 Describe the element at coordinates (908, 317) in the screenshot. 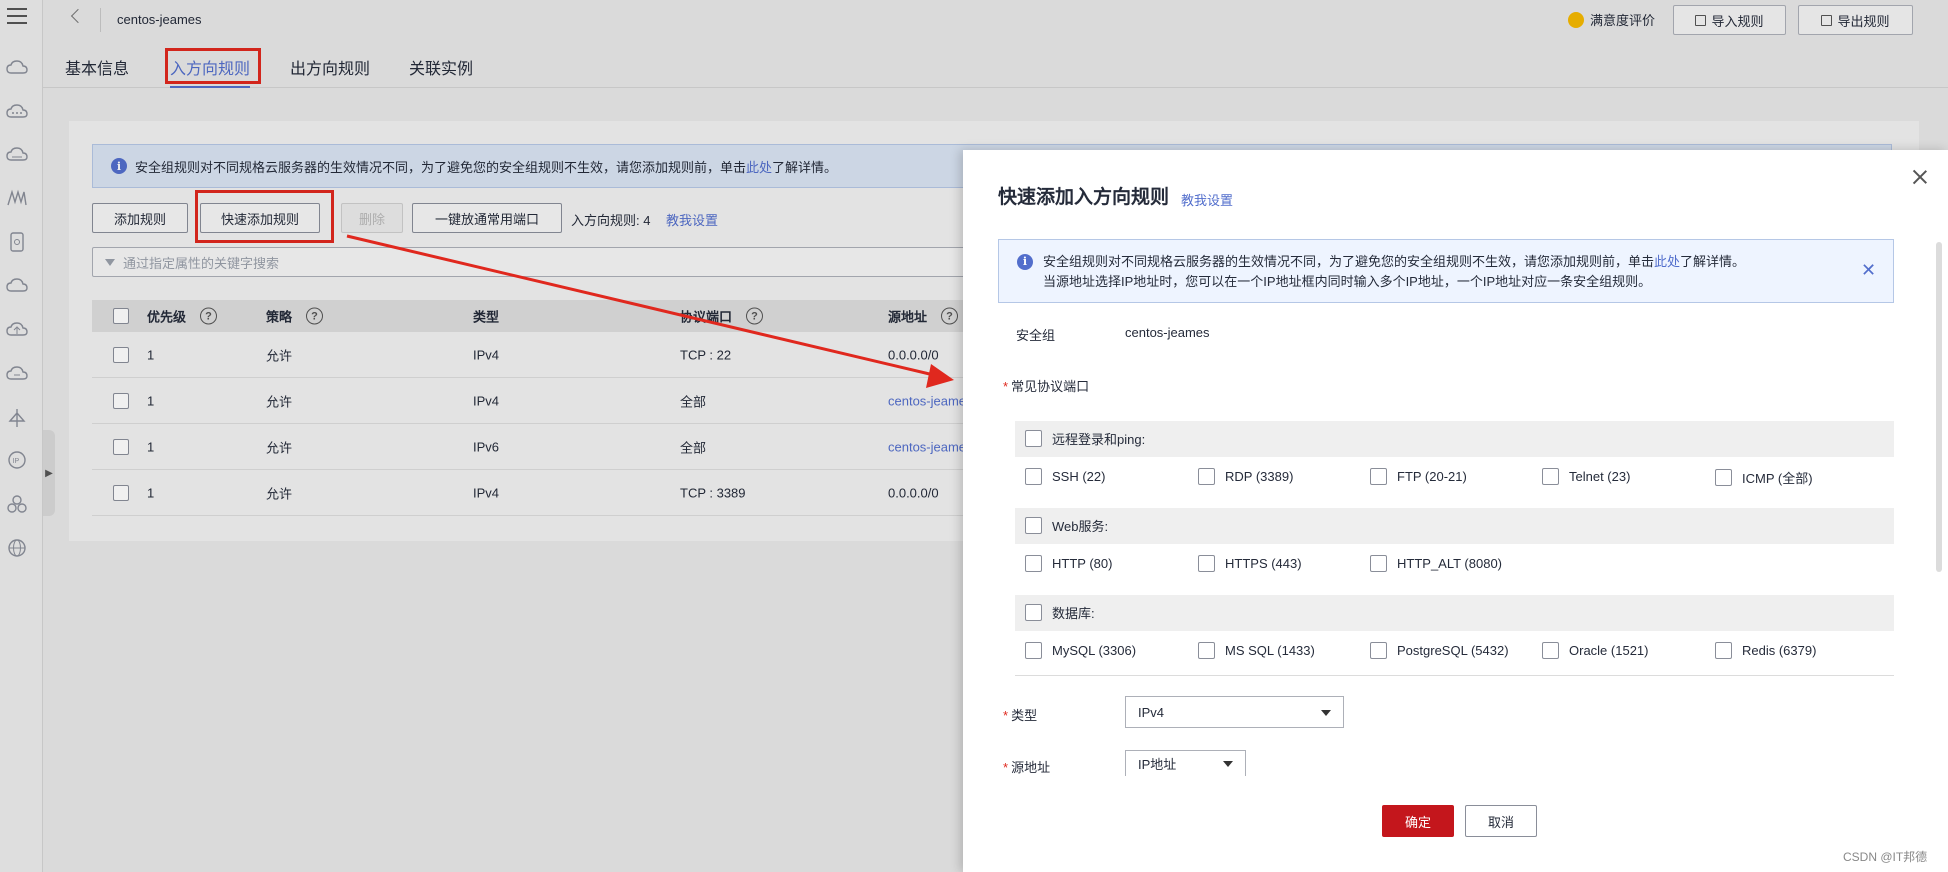

I see `col-source-label: 源地址` at that location.